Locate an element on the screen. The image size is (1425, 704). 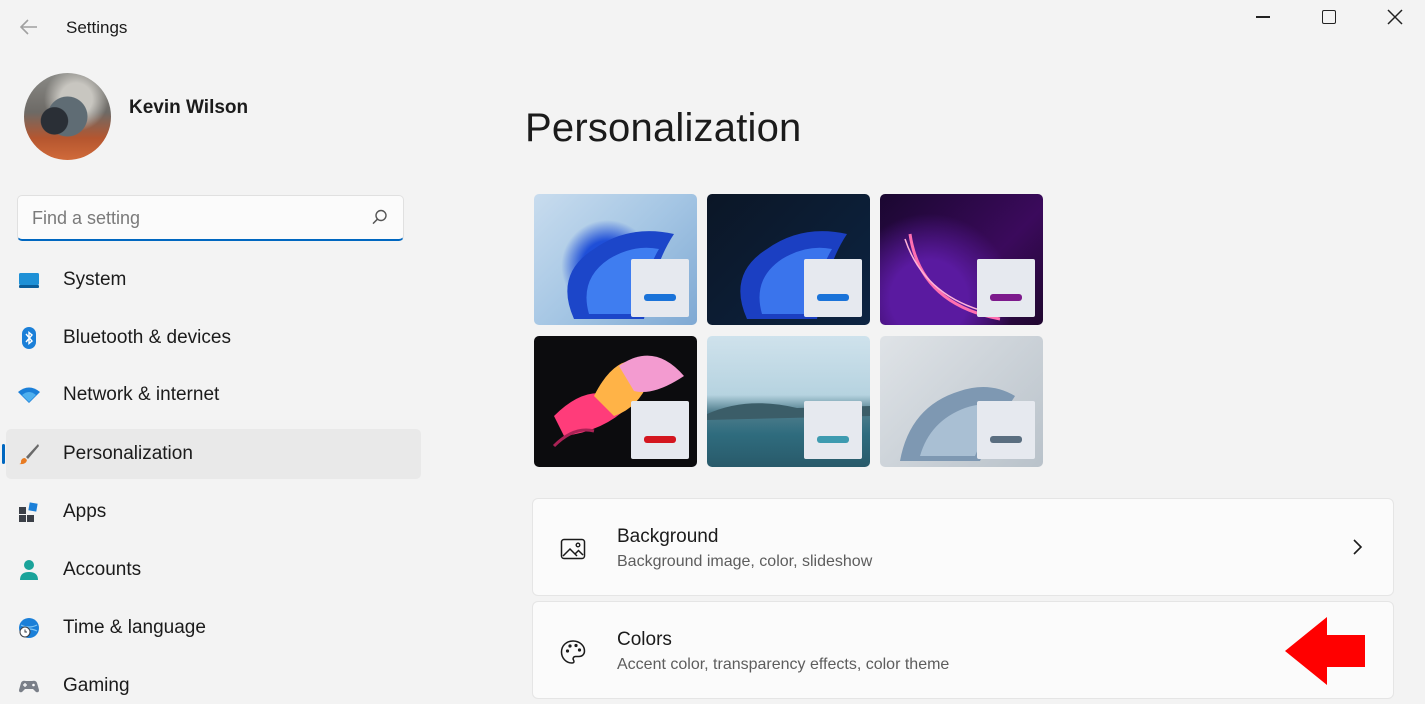
close-button is located at coordinates (1393, 16).